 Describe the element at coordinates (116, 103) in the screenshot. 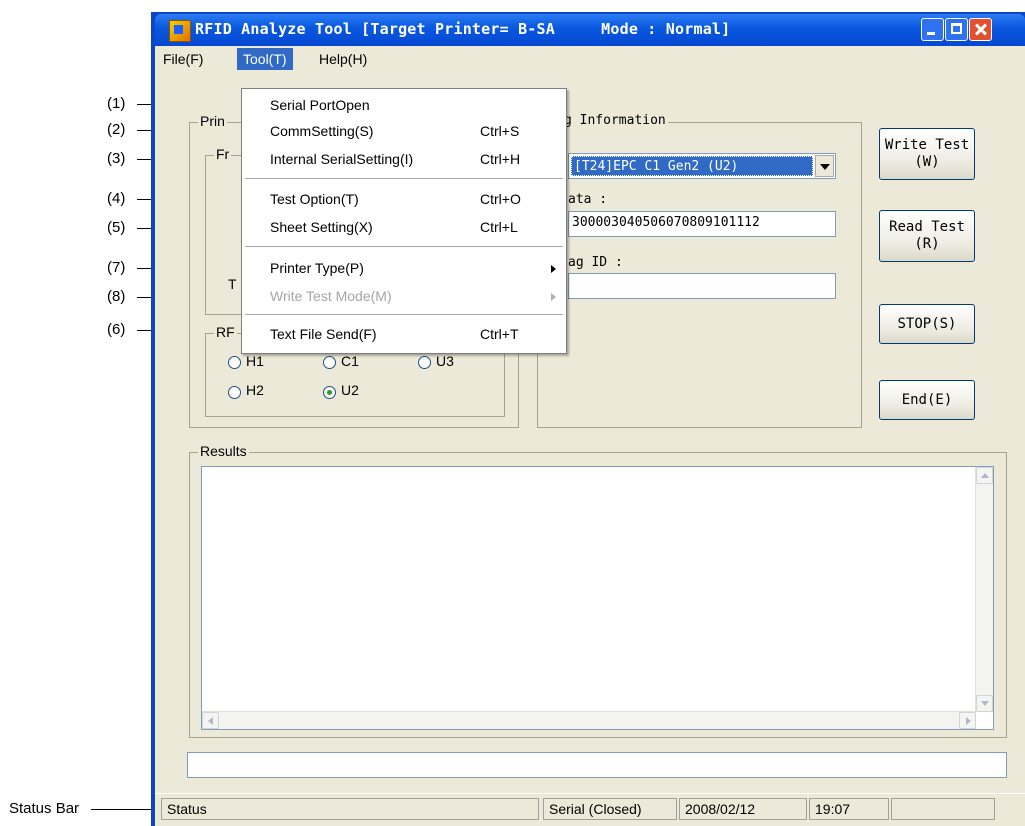

I see `annotation-1: (1)` at that location.